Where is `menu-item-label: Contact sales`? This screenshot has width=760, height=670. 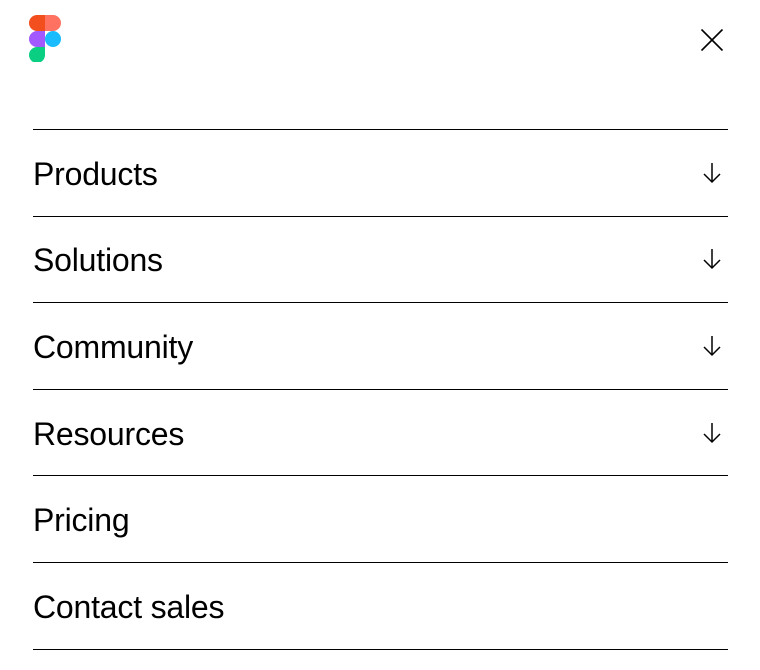
menu-item-label: Contact sales is located at coordinates (129, 606).